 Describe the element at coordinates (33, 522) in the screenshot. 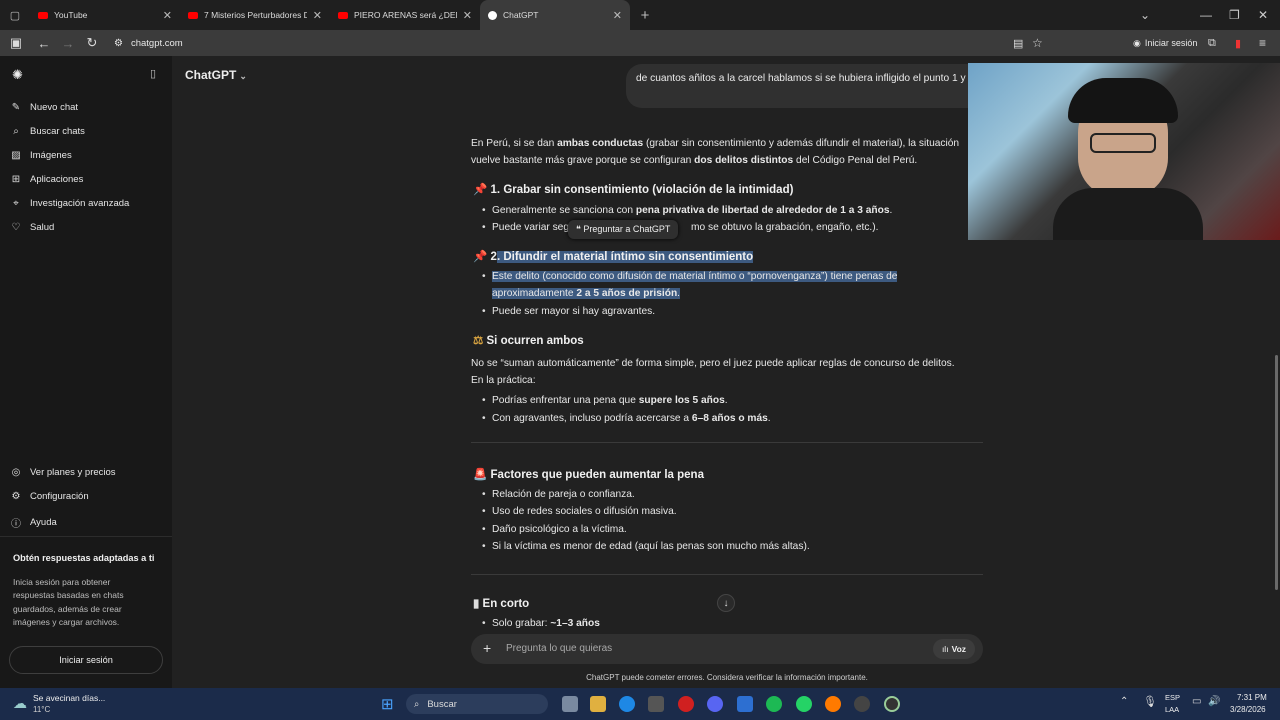

I see `sidebar-item-help: ⓘ Ayuda` at that location.